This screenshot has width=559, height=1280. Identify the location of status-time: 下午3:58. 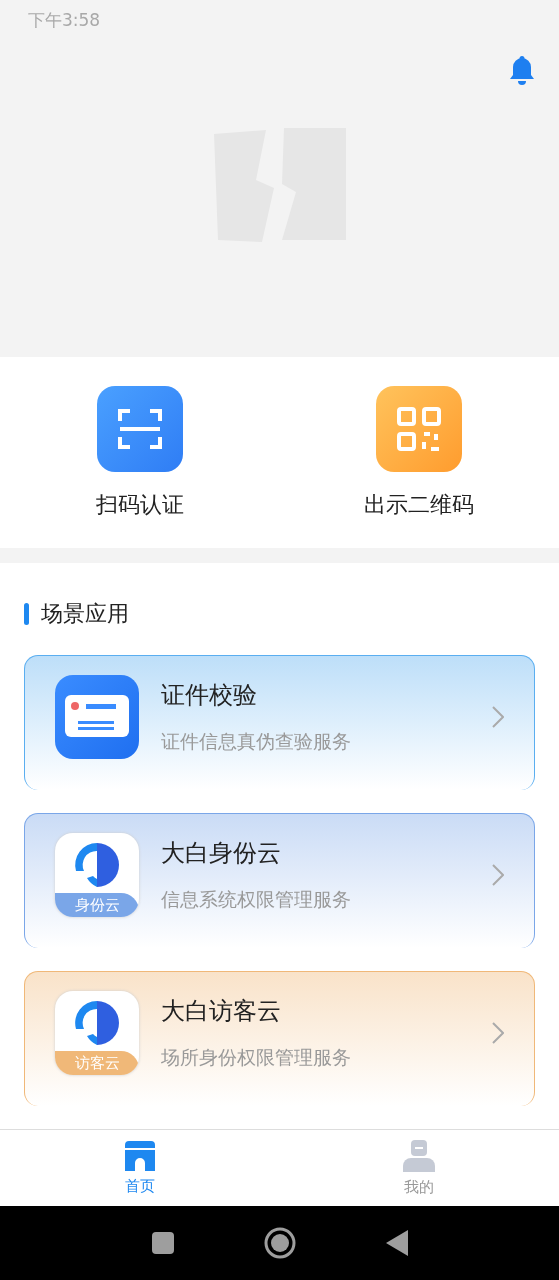
(64, 20).